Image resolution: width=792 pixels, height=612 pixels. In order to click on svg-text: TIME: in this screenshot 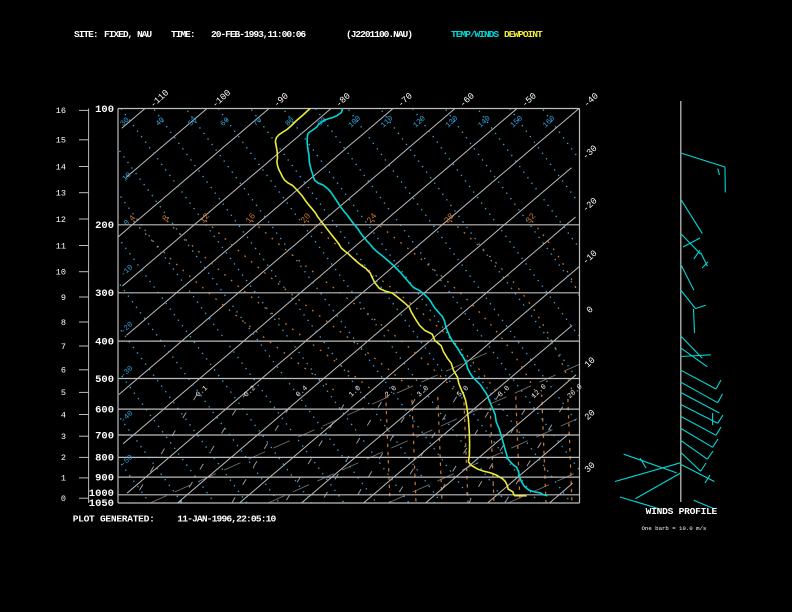, I will do `click(183, 34)`.